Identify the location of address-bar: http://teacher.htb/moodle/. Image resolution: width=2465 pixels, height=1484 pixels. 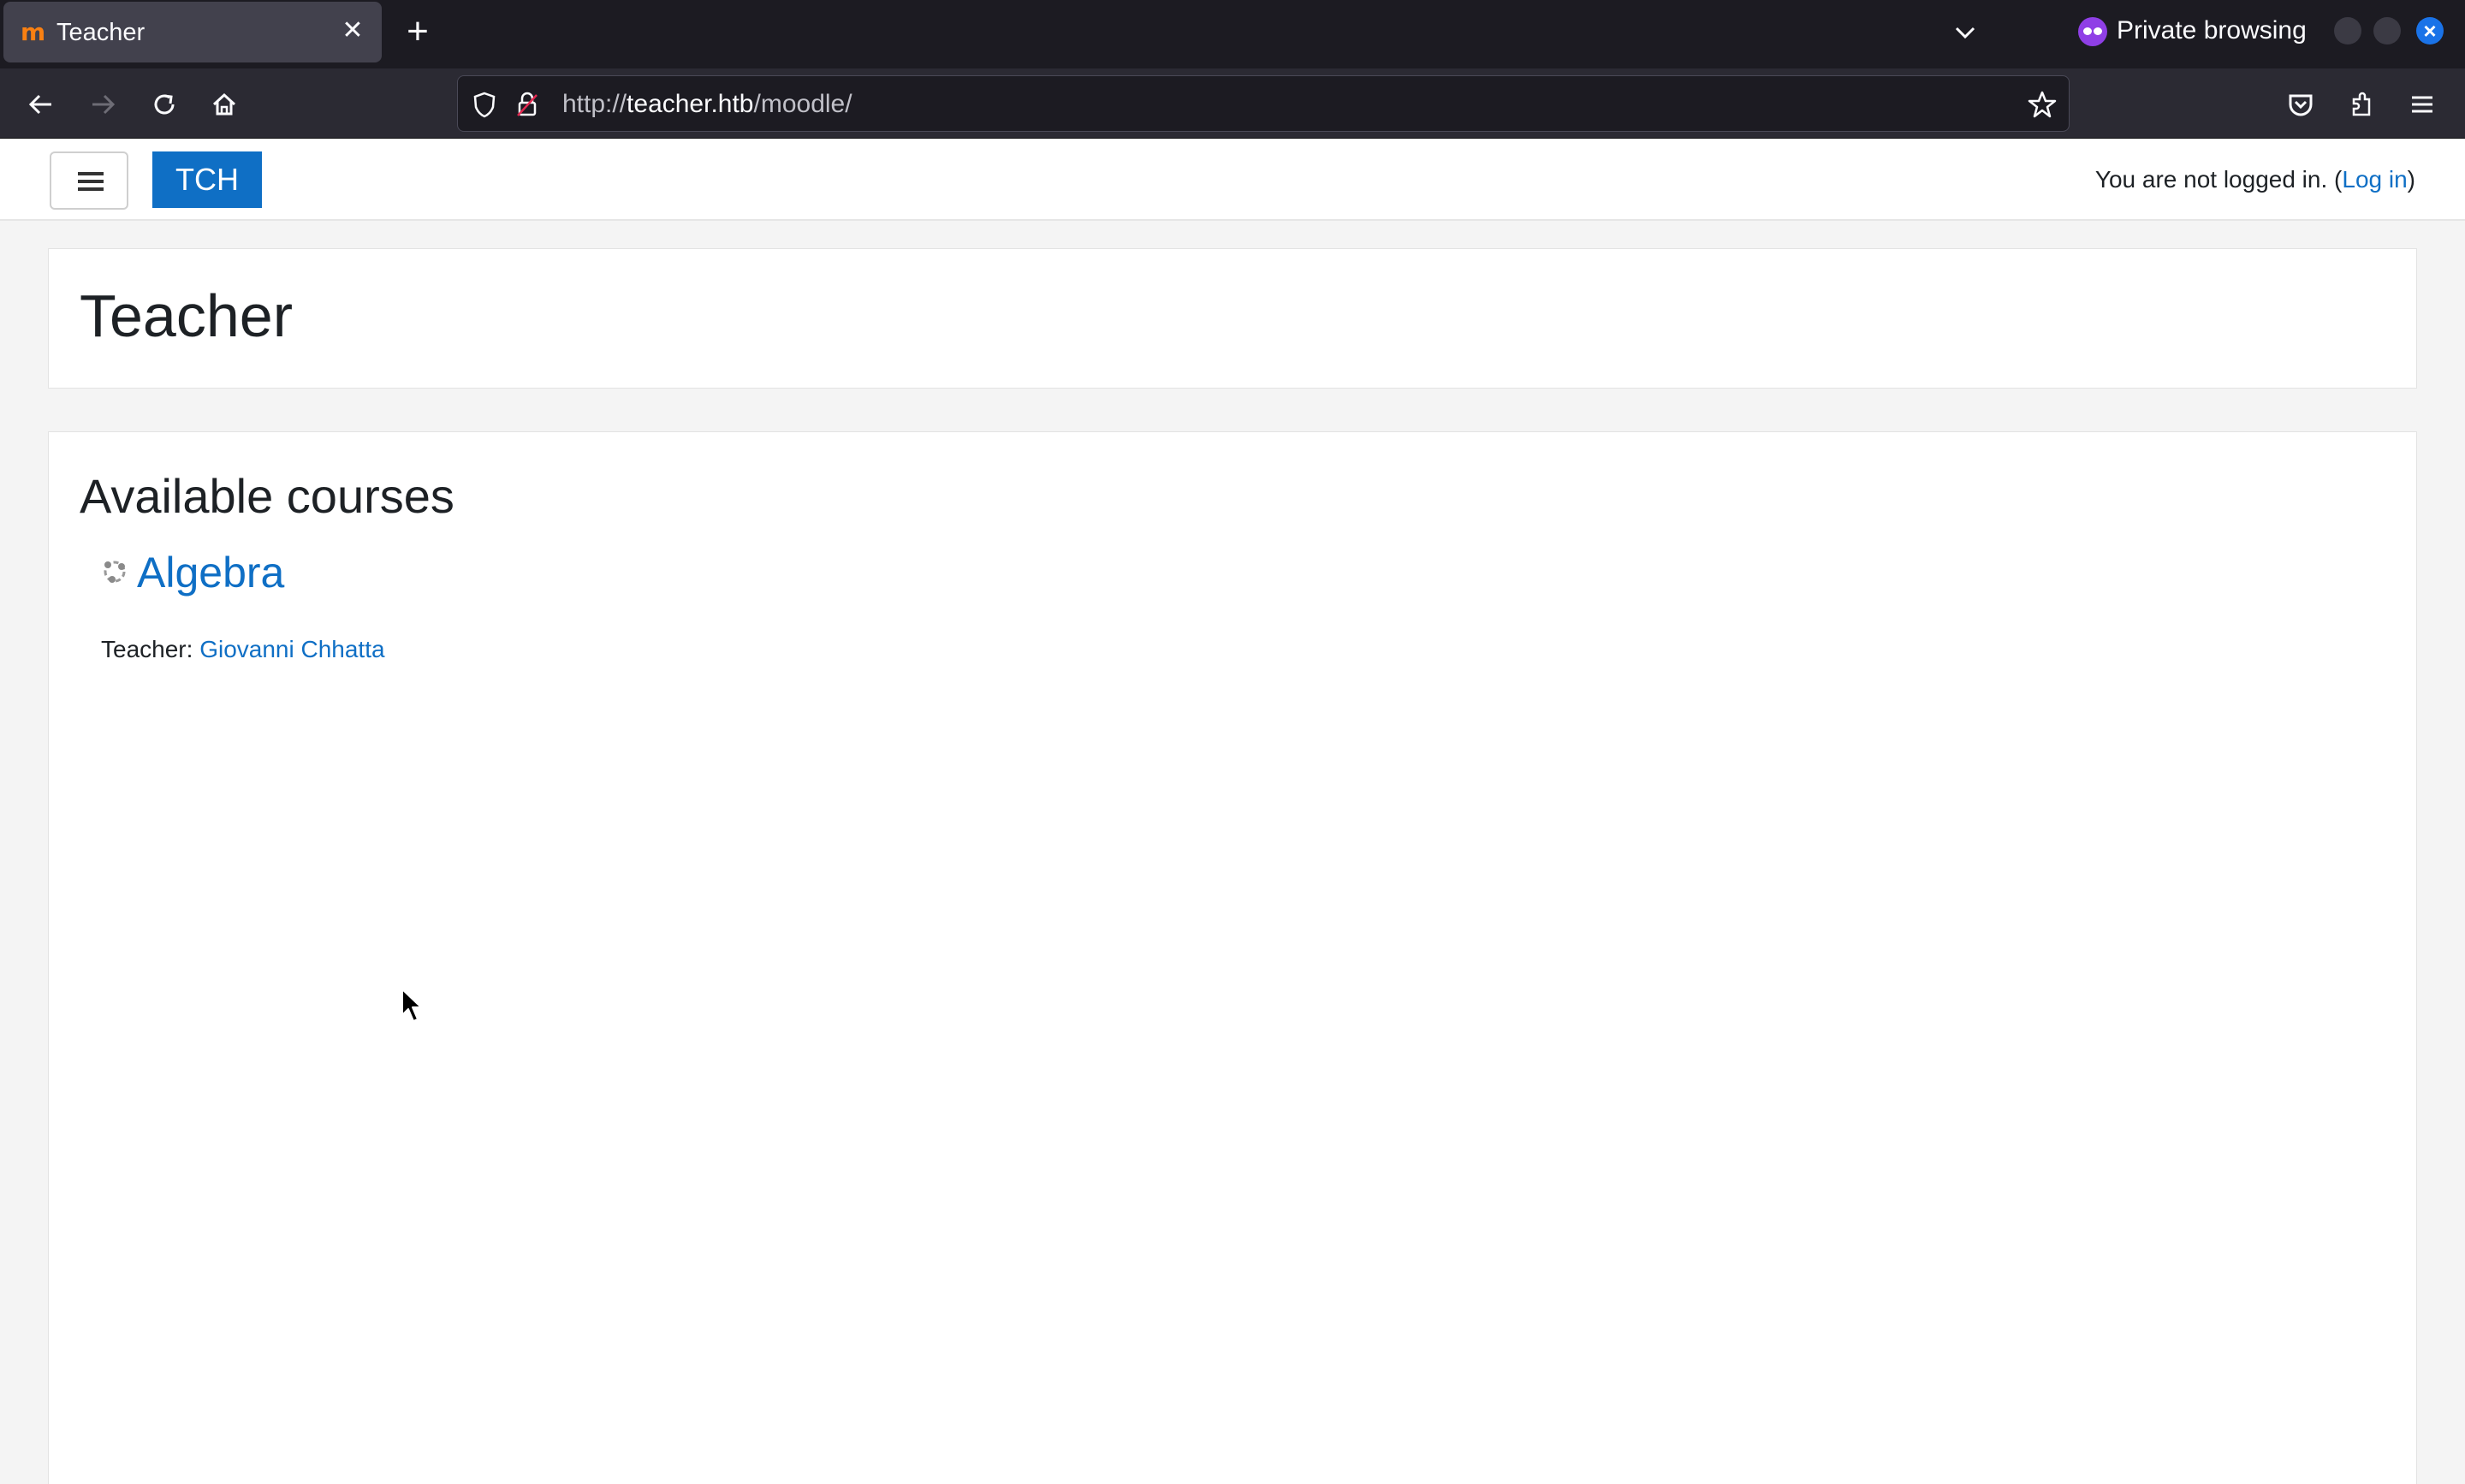
(1263, 104).